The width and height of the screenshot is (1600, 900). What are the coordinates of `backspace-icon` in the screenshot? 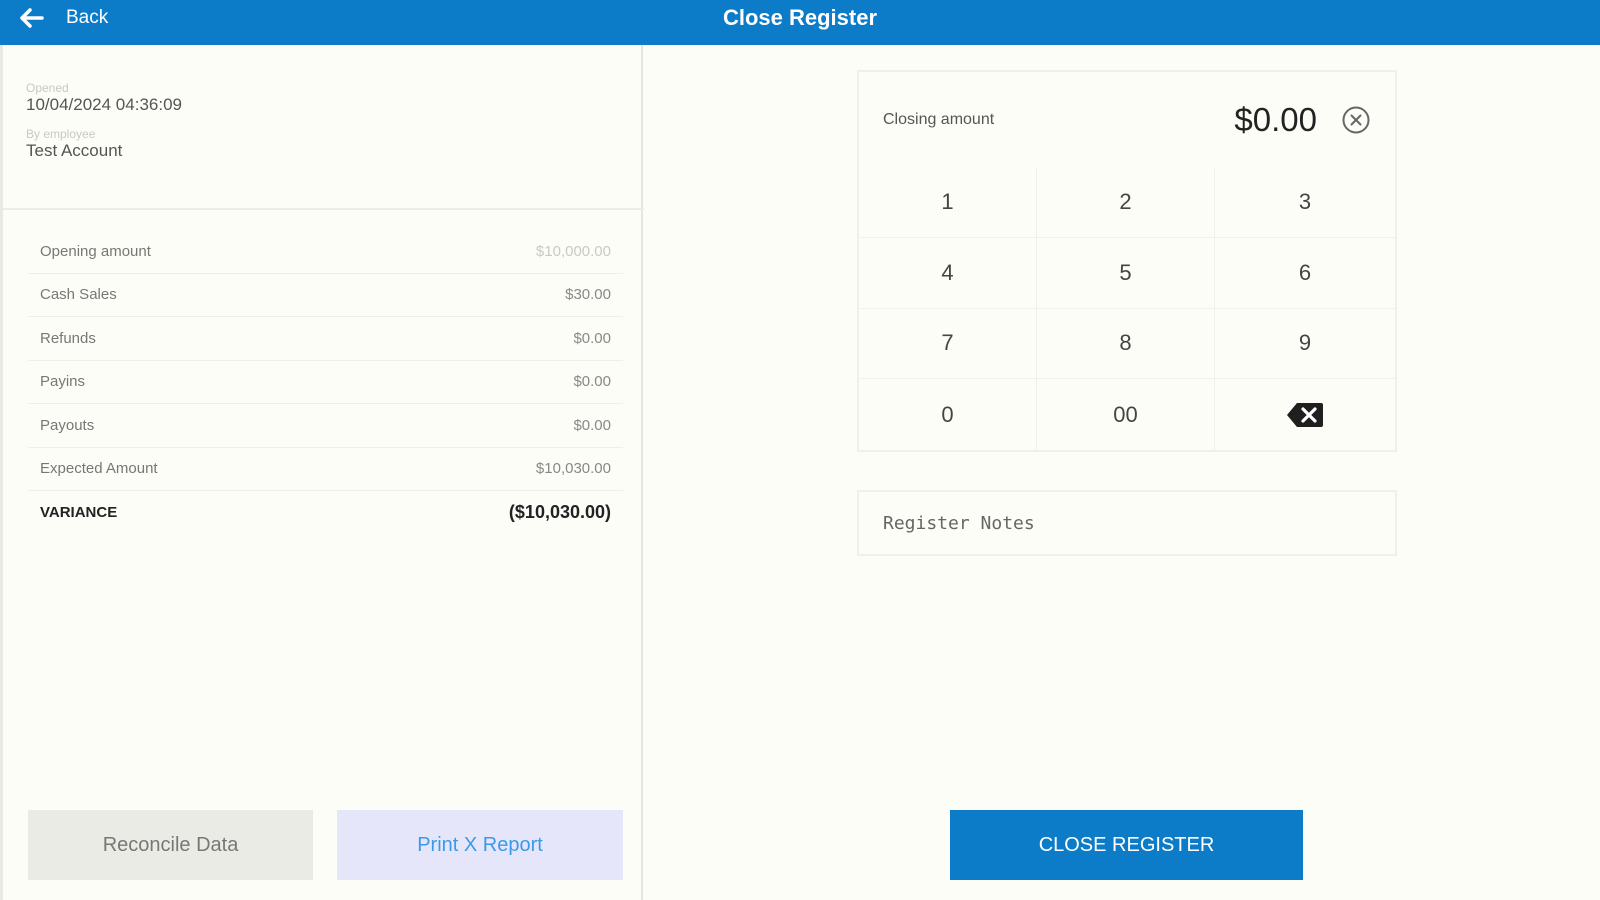 It's located at (1305, 414).